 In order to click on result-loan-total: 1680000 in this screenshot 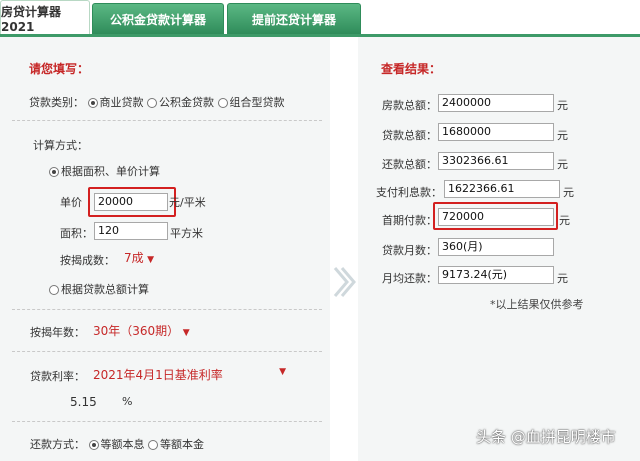, I will do `click(496, 132)`.